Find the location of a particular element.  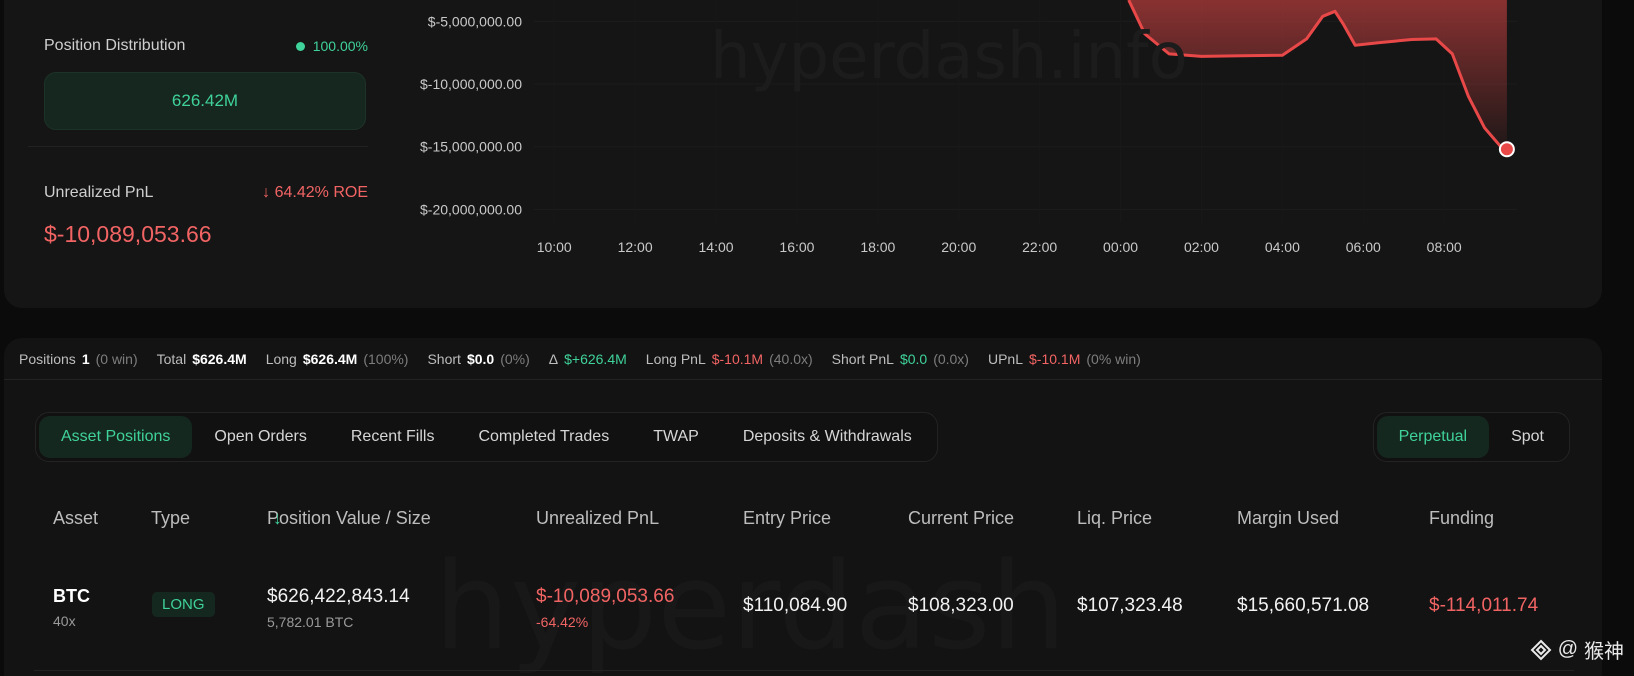

stat-long: Long $626.4M (100%) is located at coordinates (337, 359).